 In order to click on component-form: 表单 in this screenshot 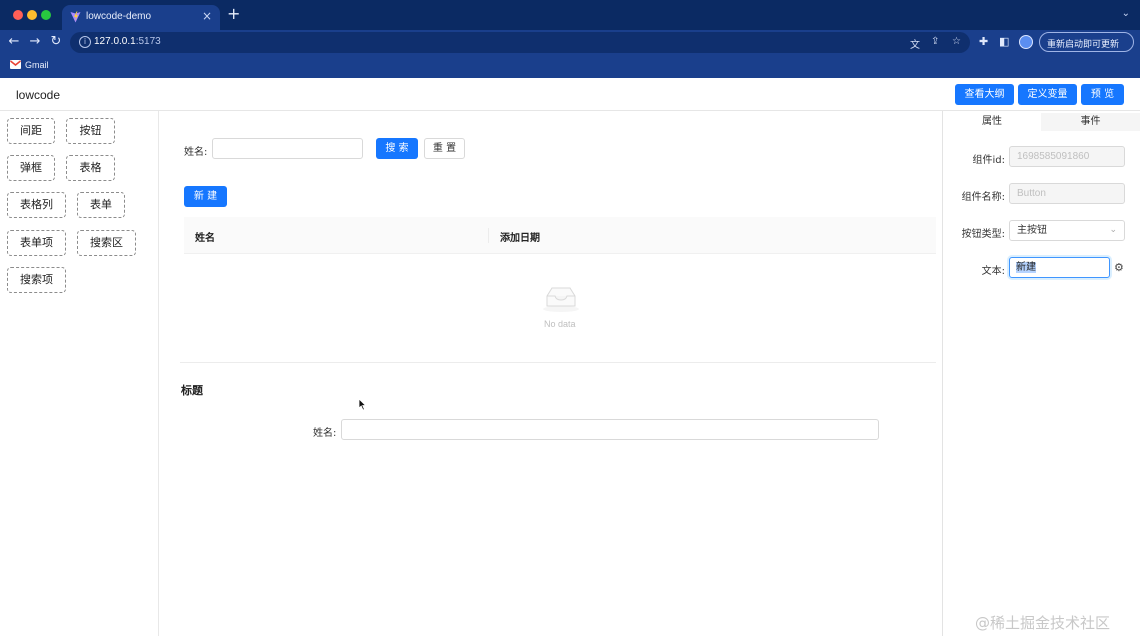, I will do `click(101, 205)`.